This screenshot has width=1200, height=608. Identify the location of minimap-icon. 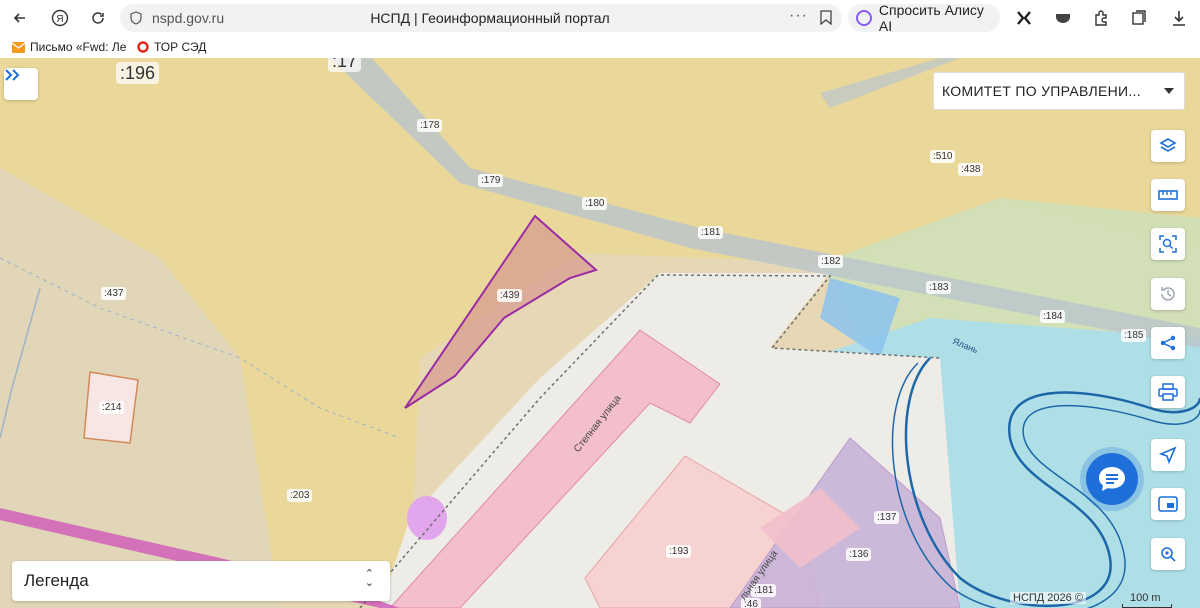
(1168, 504).